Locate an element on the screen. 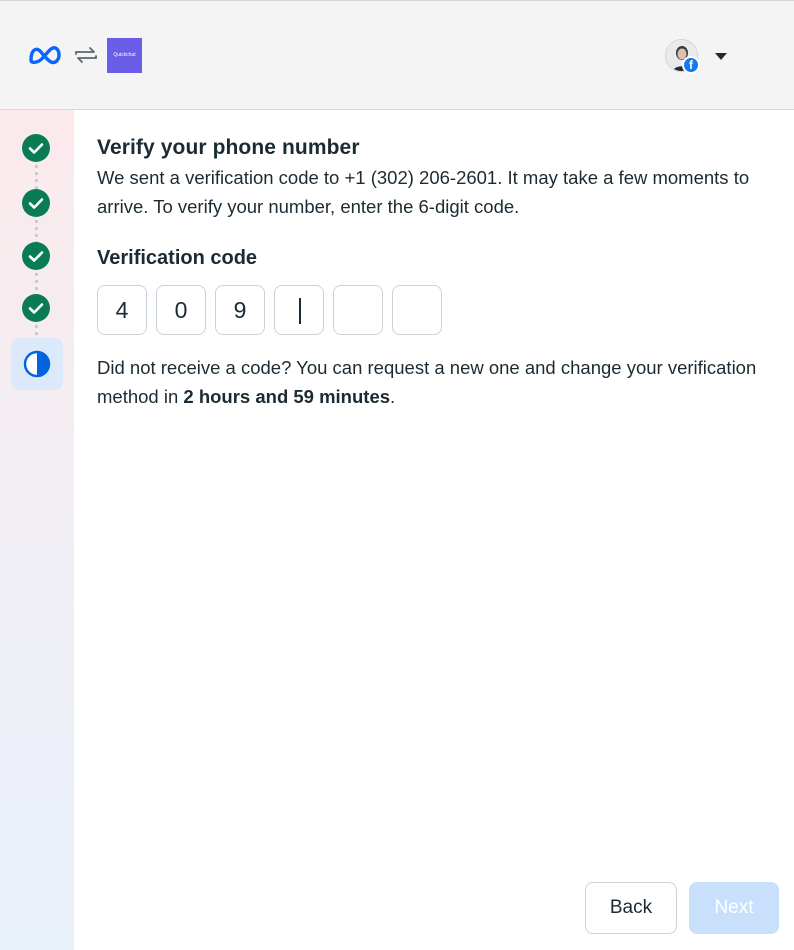  code-label: Verification code is located at coordinates (177, 258).